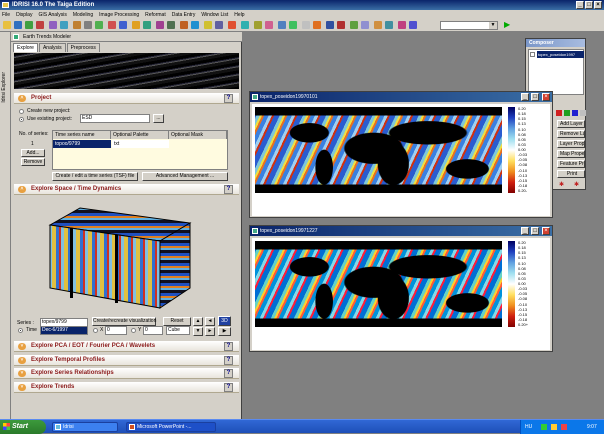 The height and width of the screenshot is (434, 604). Describe the element at coordinates (83, 47) in the screenshot. I see `tab-preprocess: Preprocess` at that location.